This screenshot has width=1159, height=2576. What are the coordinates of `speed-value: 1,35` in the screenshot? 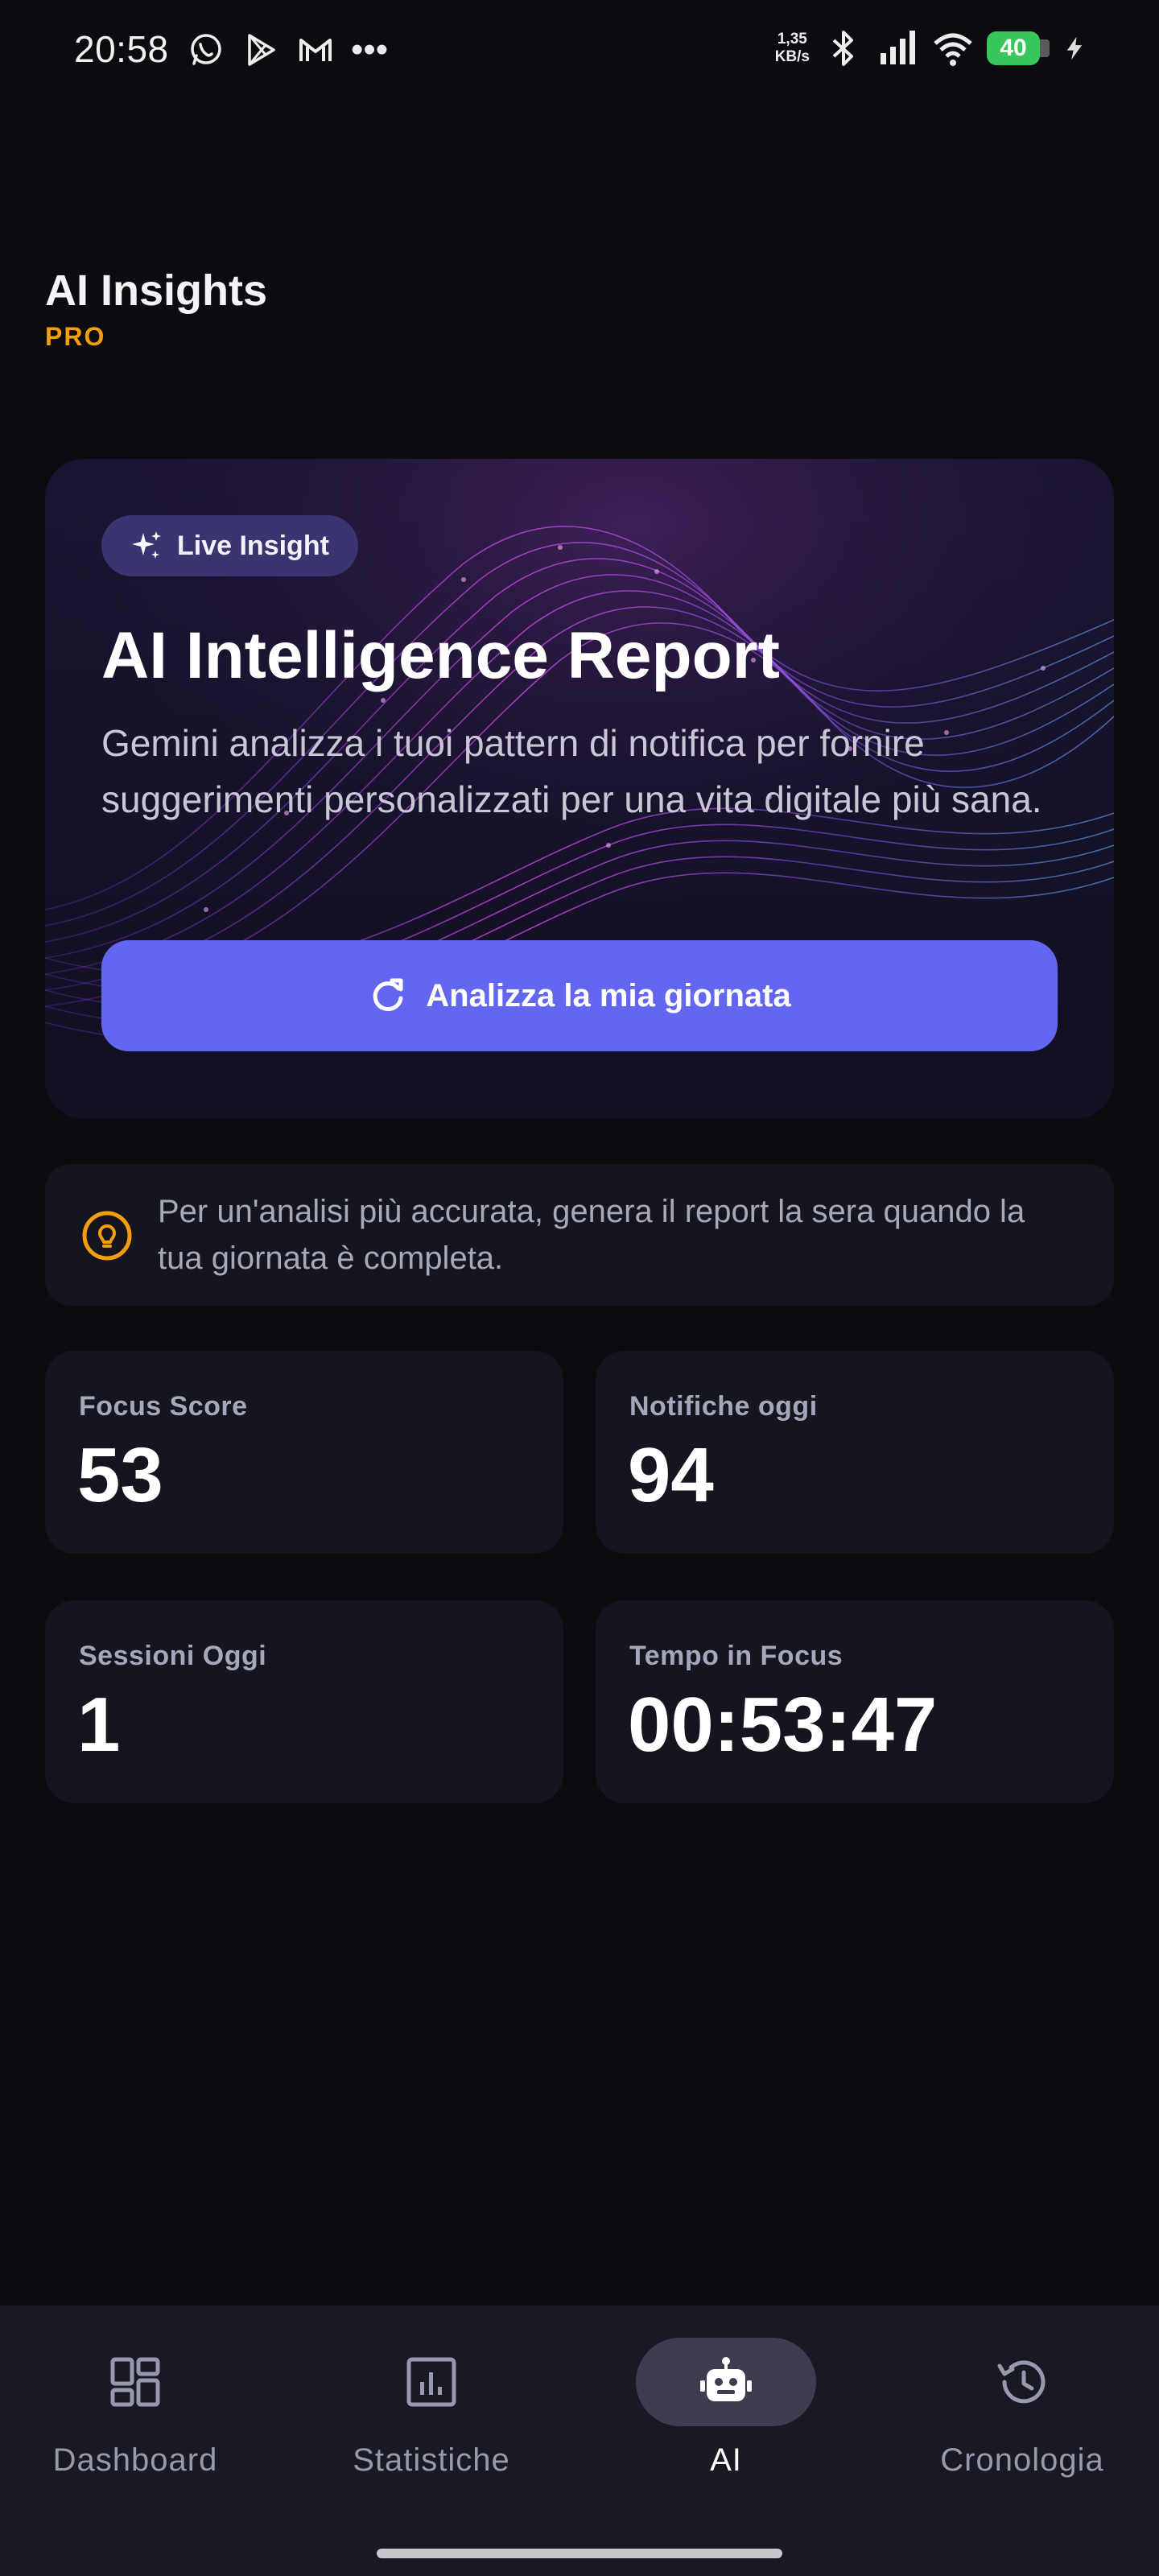 It's located at (792, 39).